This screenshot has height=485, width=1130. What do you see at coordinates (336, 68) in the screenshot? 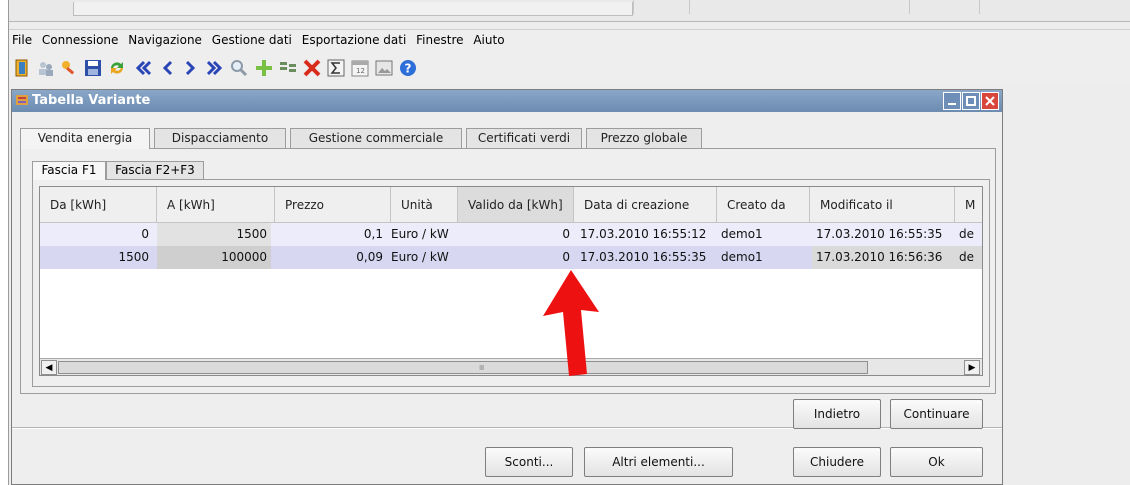
I see `sum-icon` at bounding box center [336, 68].